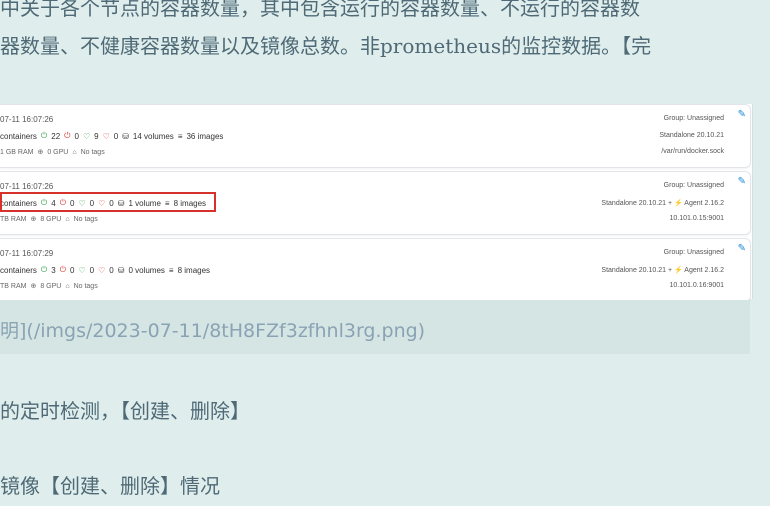 The height and width of the screenshot is (506, 770). Describe the element at coordinates (17, 152) in the screenshot. I see `ram-value: 1 GB RAM` at that location.